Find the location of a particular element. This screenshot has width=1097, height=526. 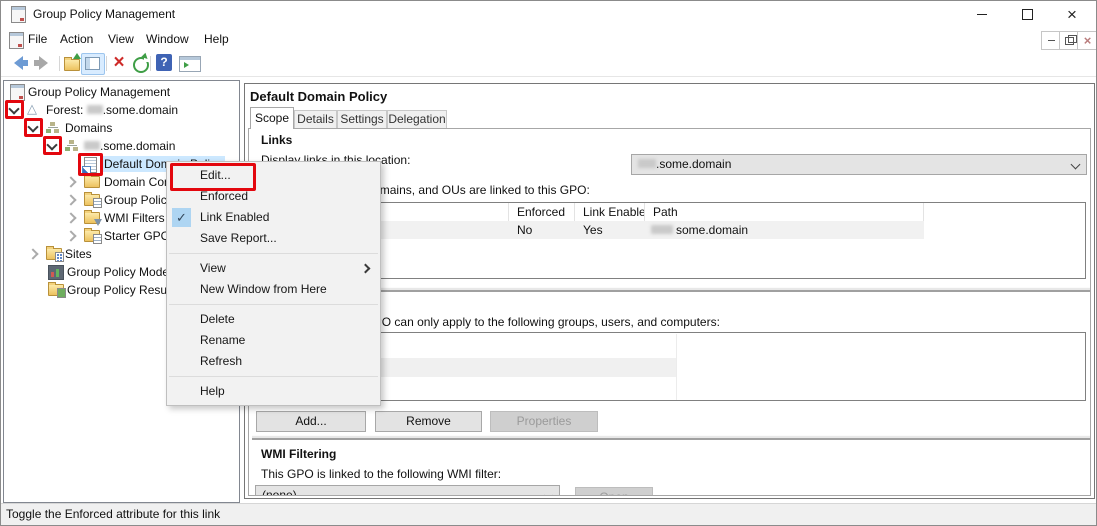

checkmark-icon is located at coordinates (181, 217).